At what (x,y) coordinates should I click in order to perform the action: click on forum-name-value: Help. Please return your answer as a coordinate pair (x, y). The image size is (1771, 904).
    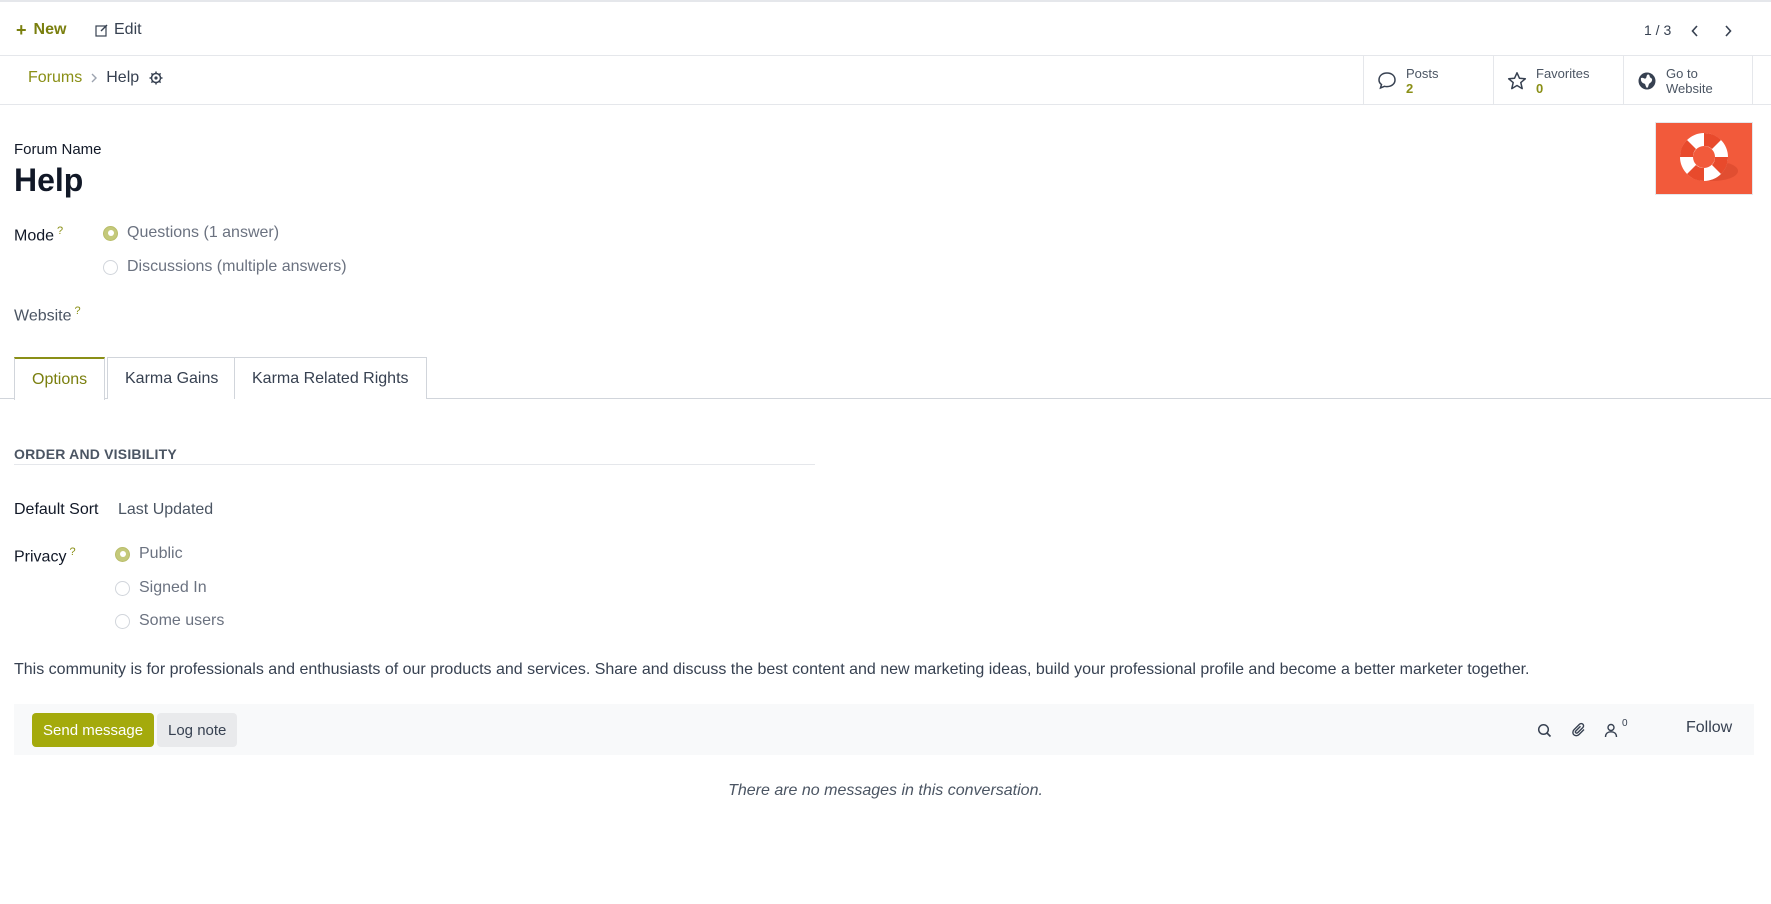
    Looking at the image, I should click on (48, 180).